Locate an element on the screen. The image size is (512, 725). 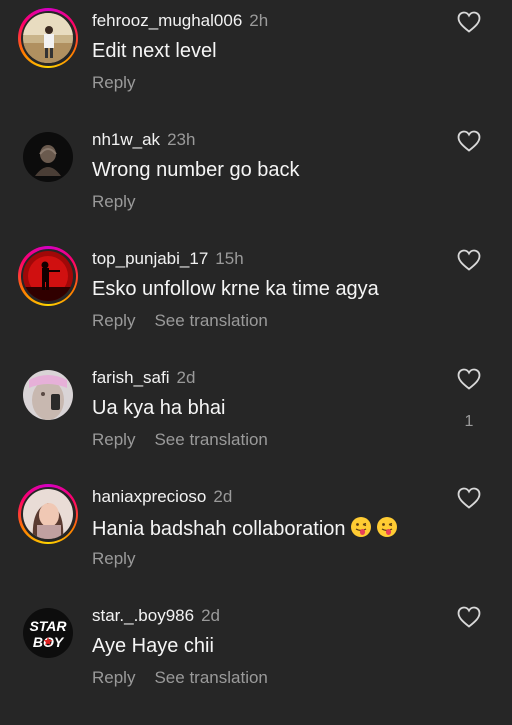
comment-meta: nh1w_ak 23h is located at coordinates (143, 140).